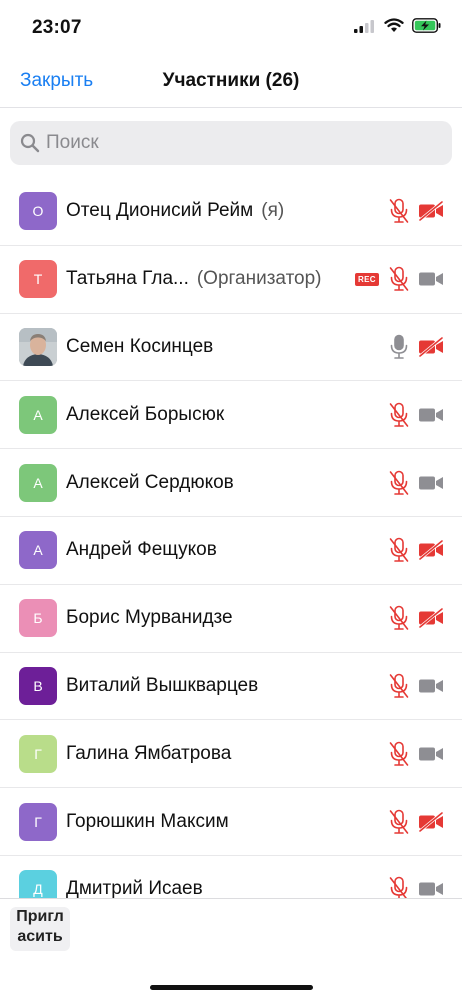 Image resolution: width=462 pixels, height=1000 pixels. What do you see at coordinates (231, 82) in the screenshot?
I see `nav-bar: Закрыть Участники (26)` at bounding box center [231, 82].